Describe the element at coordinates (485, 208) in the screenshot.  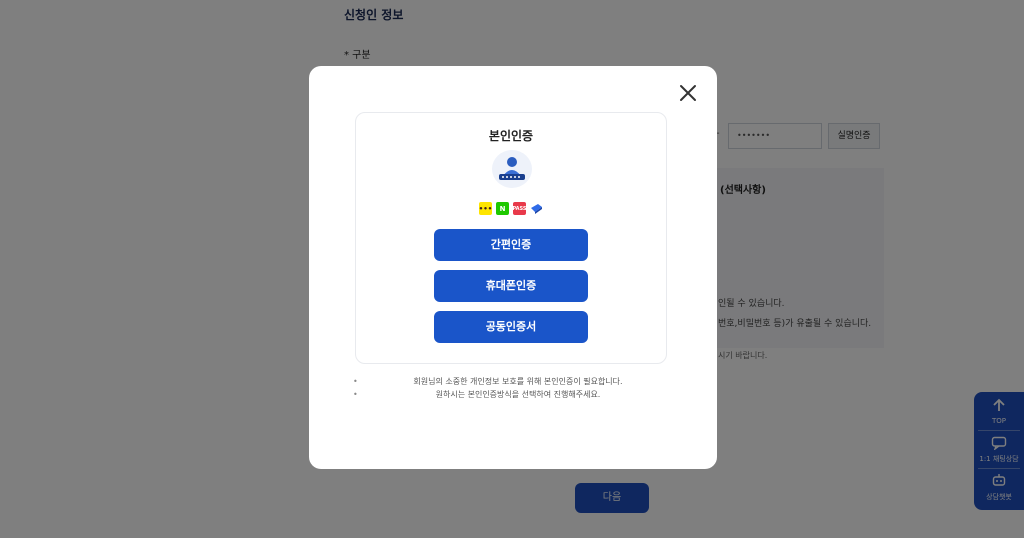
I see `kakao-icon: •••` at that location.